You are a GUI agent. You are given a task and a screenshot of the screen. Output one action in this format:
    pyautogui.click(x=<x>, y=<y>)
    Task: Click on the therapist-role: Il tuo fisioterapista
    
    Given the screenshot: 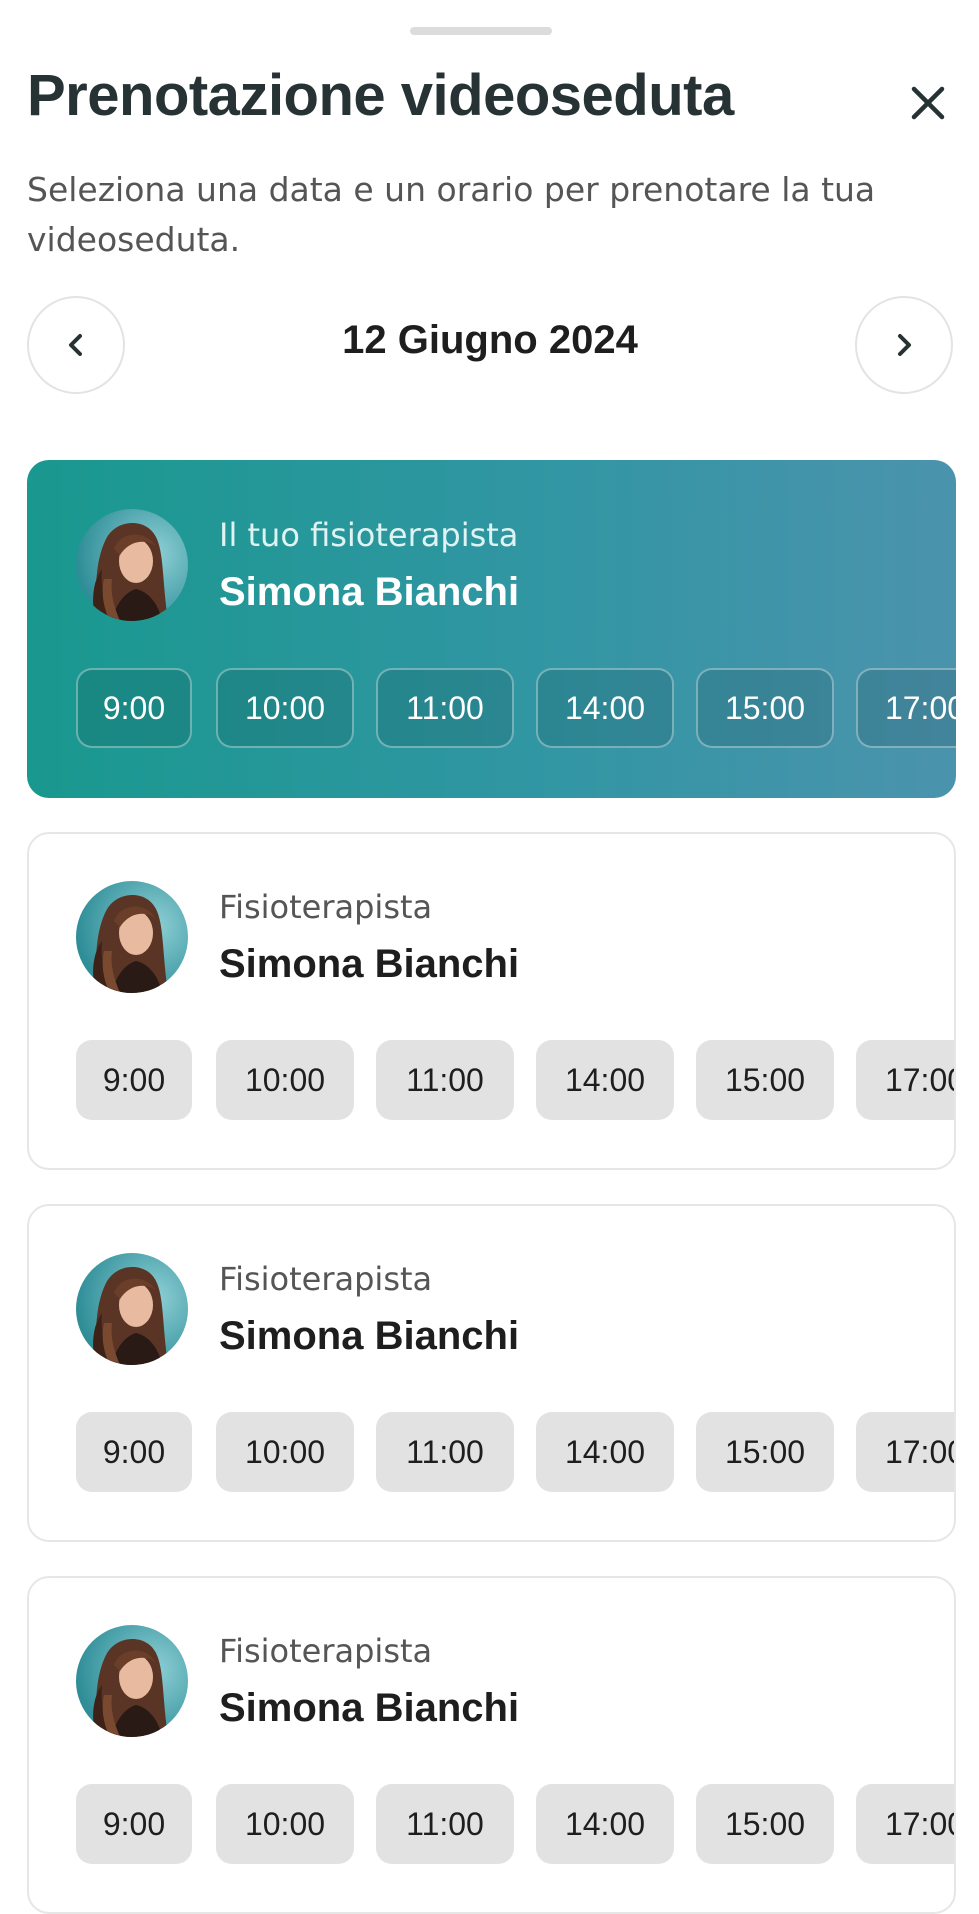 What is the action you would take?
    pyautogui.click(x=369, y=535)
    